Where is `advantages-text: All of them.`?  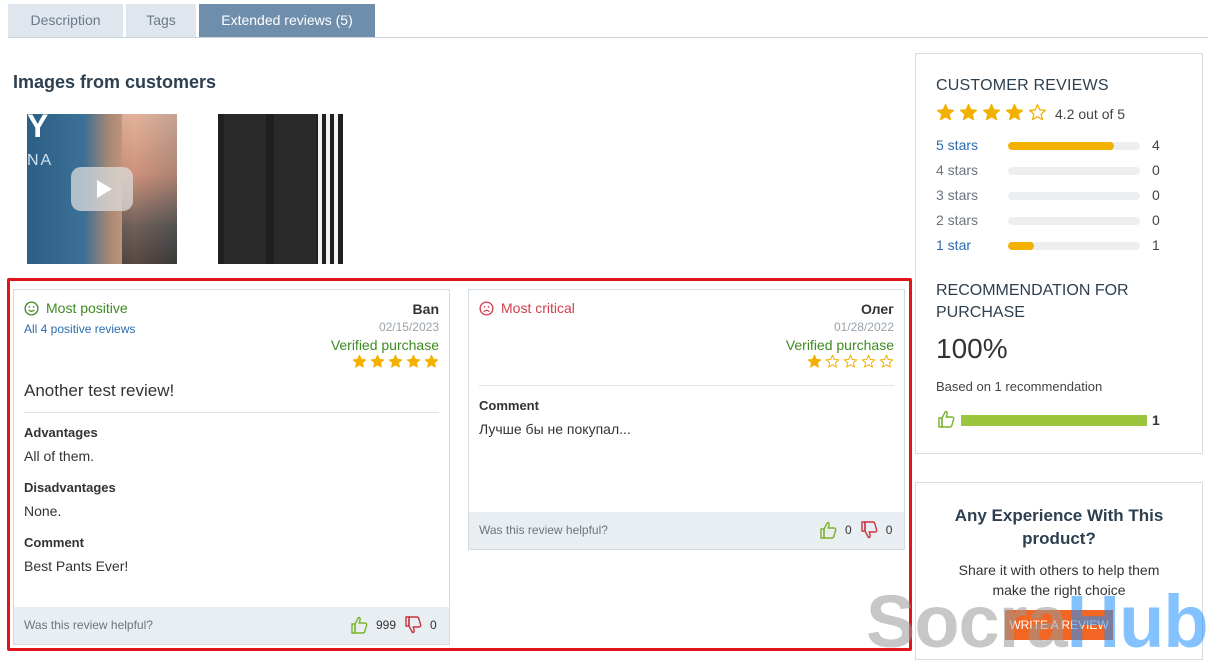 advantages-text: All of them. is located at coordinates (59, 456).